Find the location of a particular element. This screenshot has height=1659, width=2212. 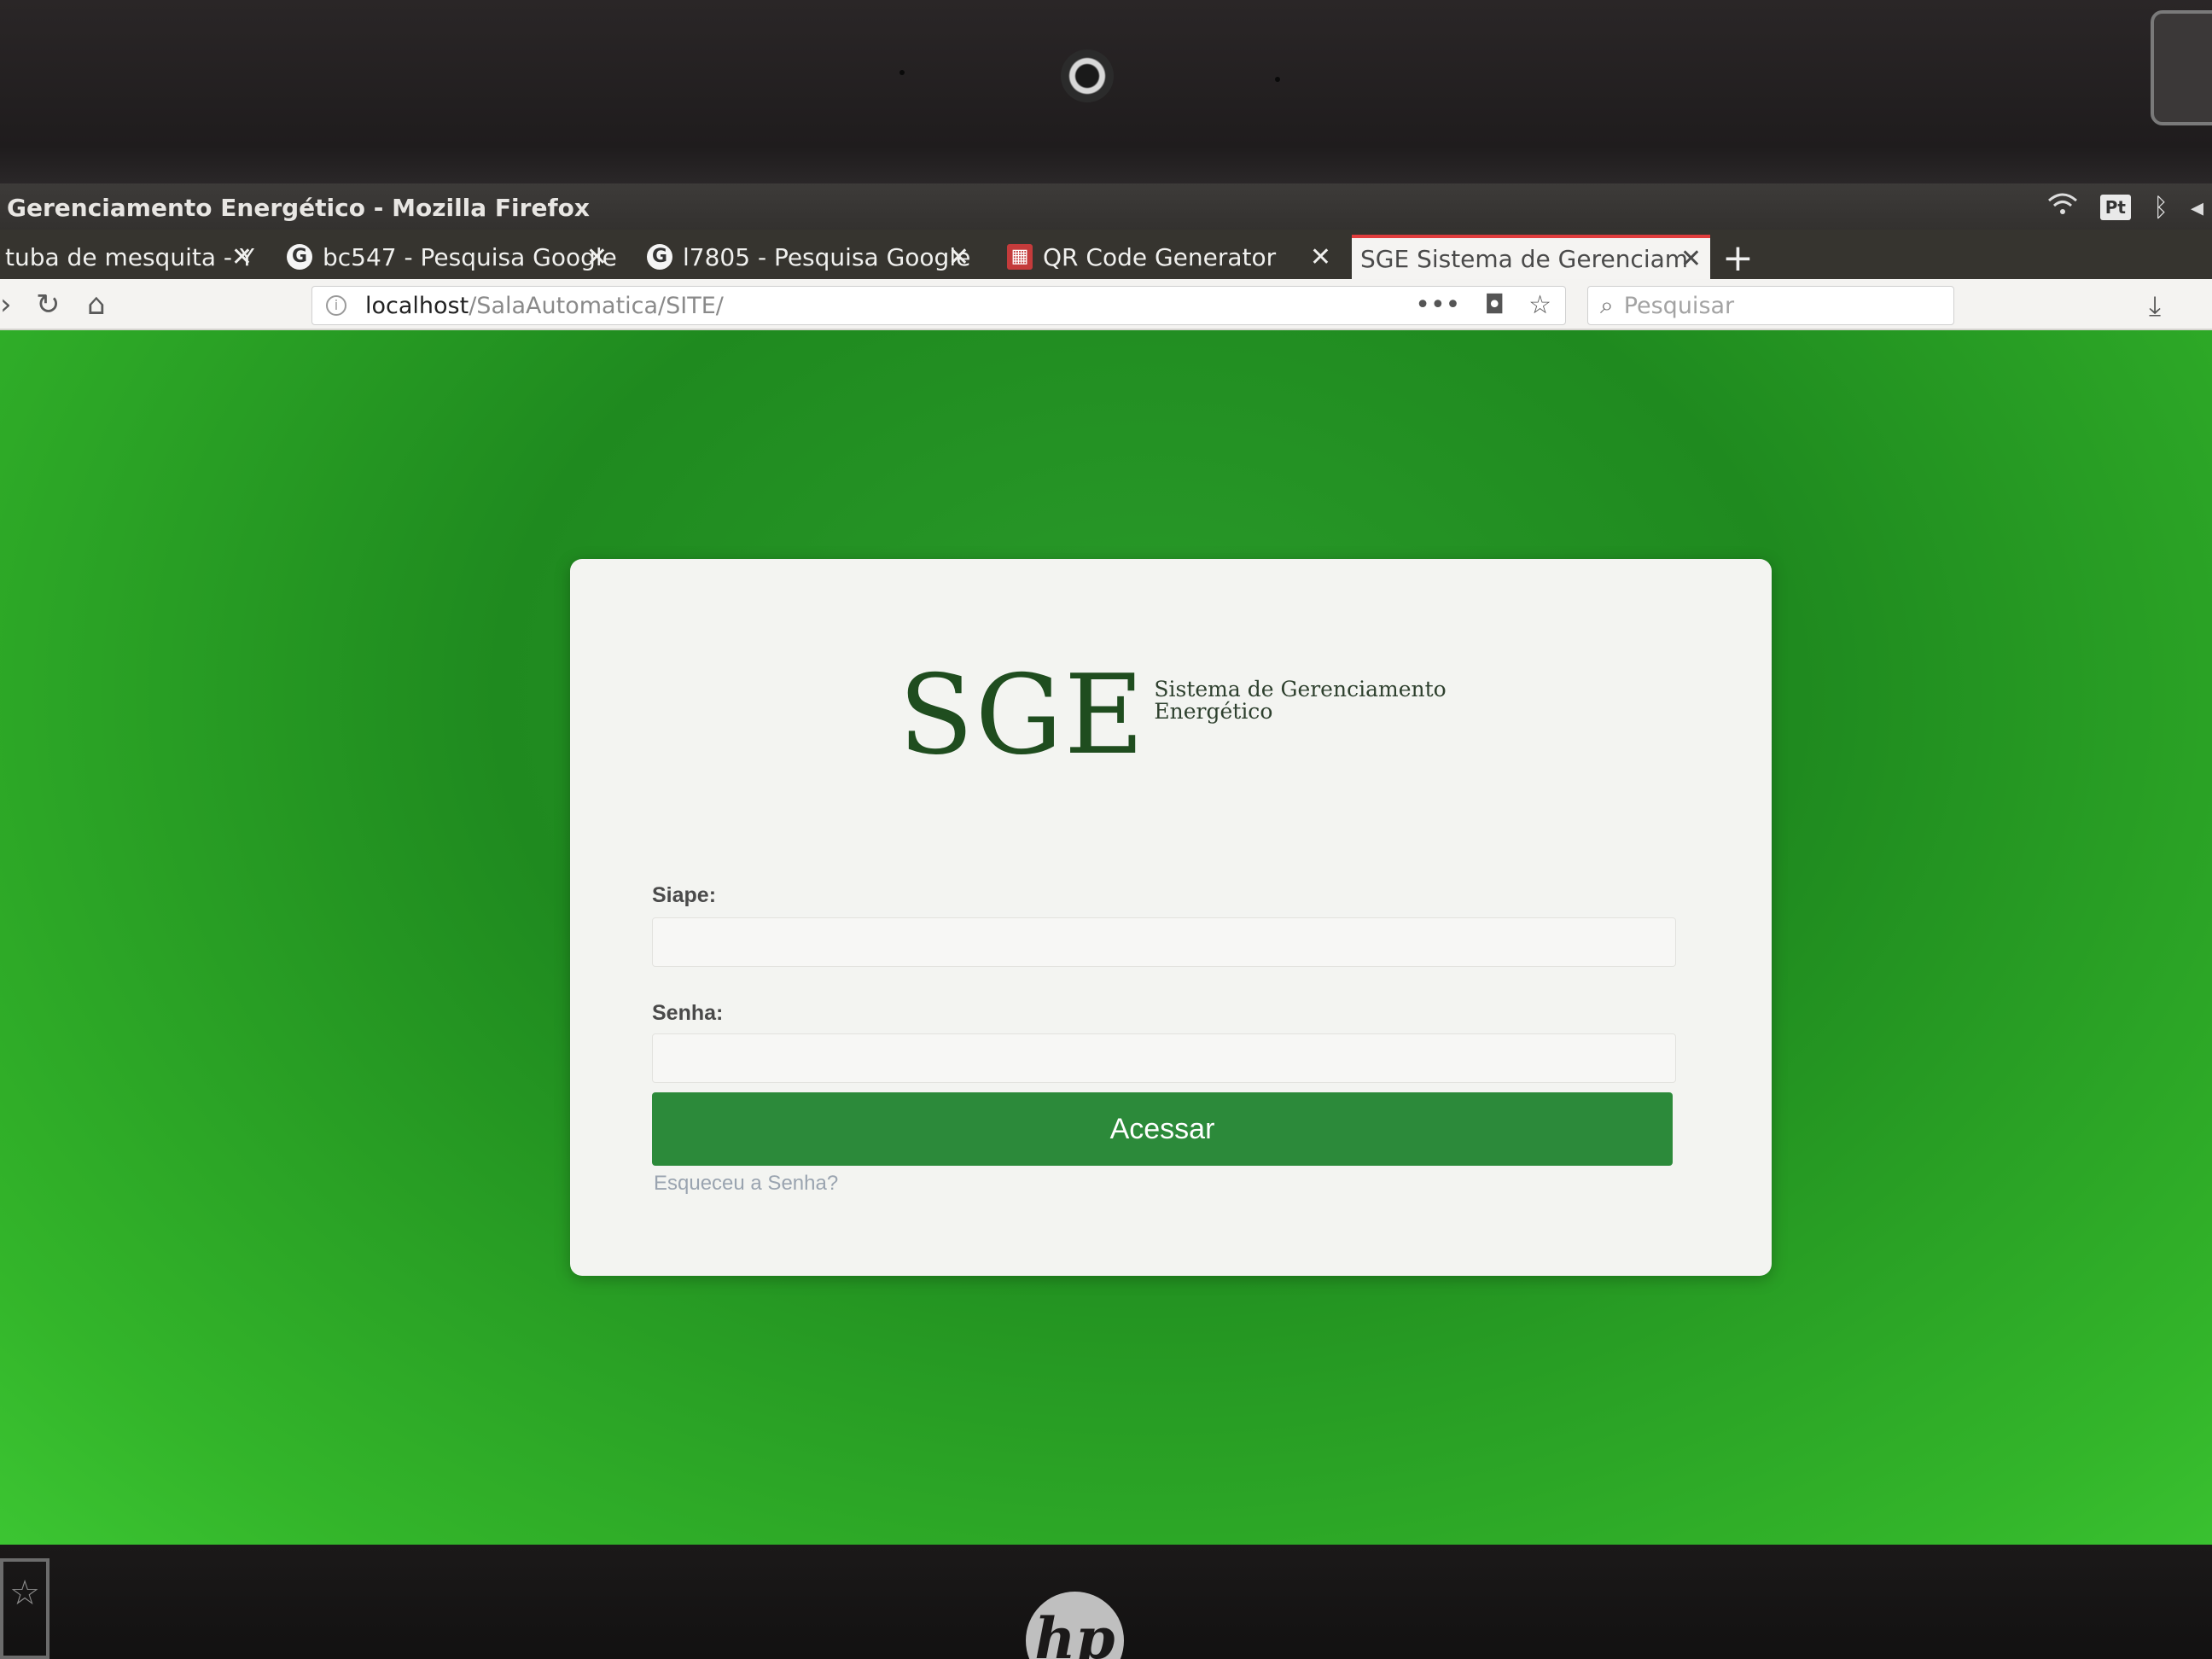

tab-label: QR Code Generator is located at coordinates (1160, 256).